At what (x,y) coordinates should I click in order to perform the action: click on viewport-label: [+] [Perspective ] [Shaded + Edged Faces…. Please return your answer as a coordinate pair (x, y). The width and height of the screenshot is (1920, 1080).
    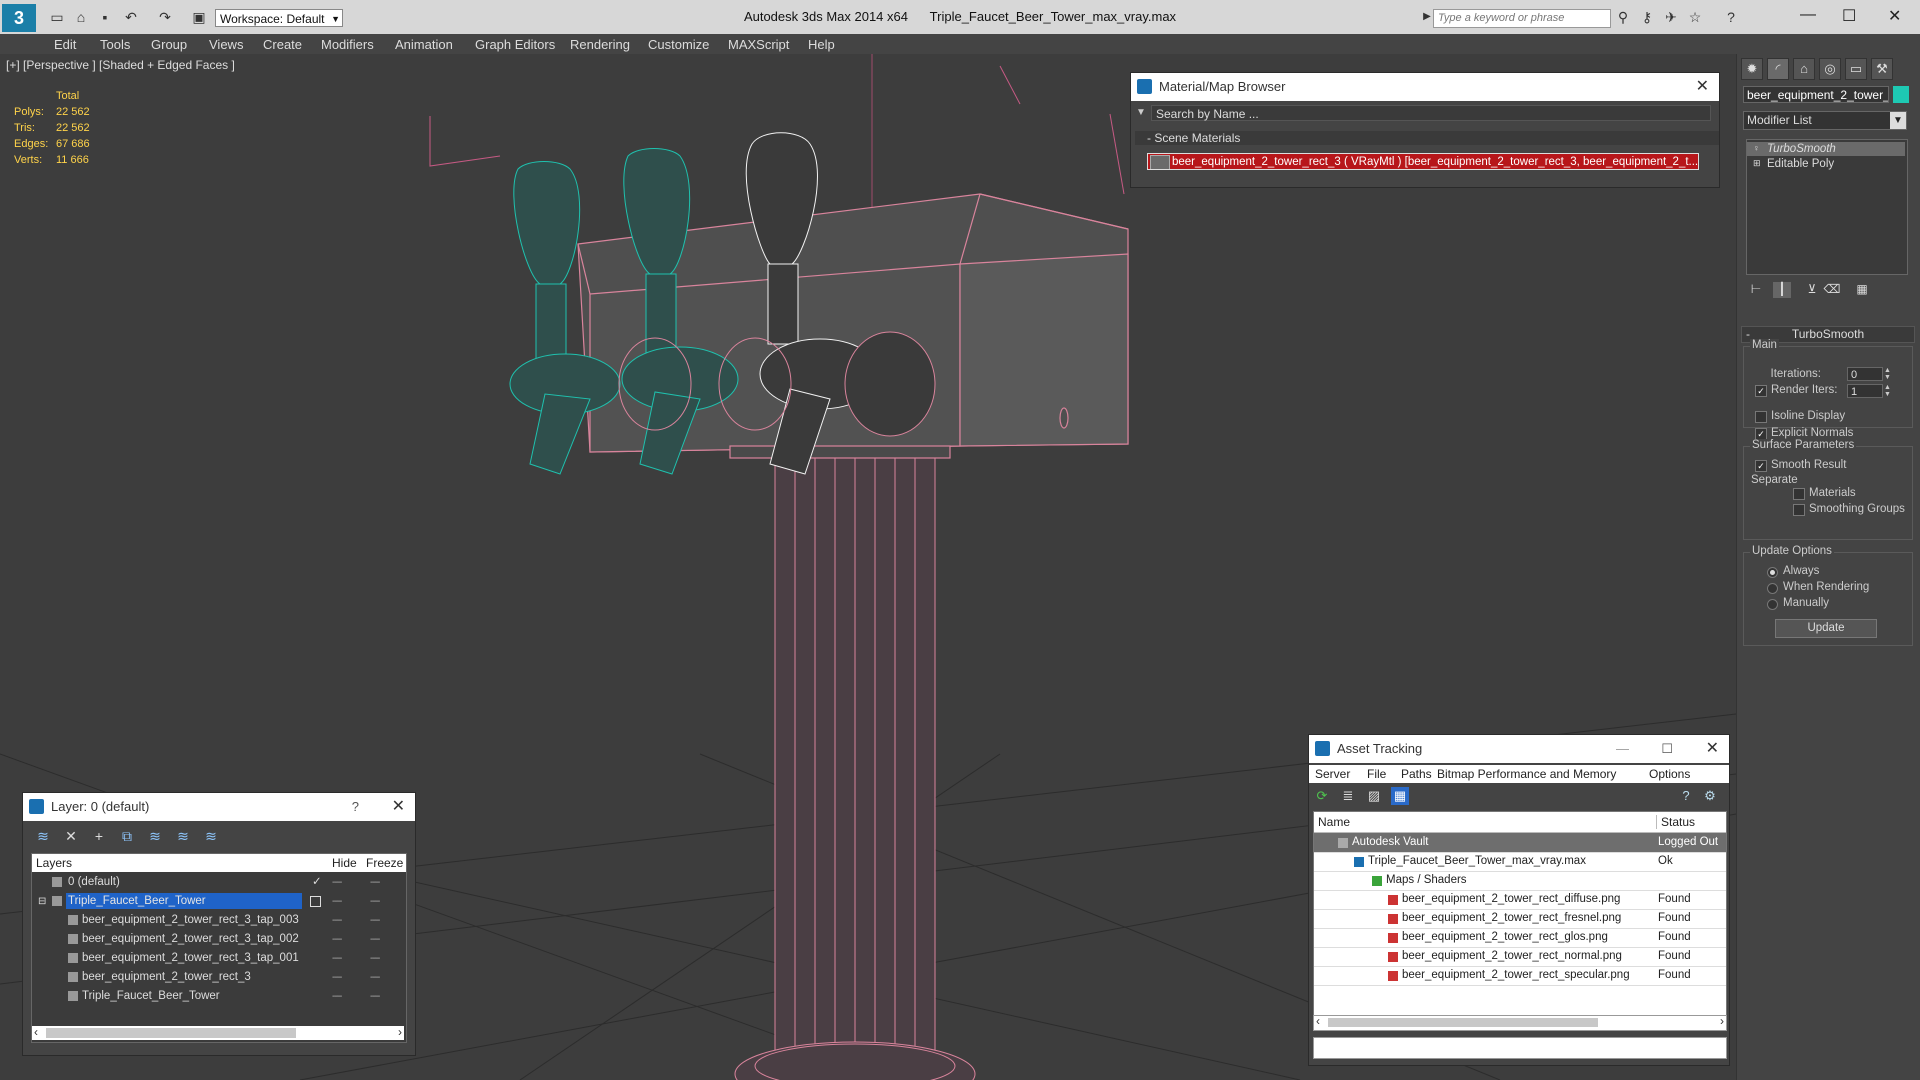
    Looking at the image, I should click on (120, 65).